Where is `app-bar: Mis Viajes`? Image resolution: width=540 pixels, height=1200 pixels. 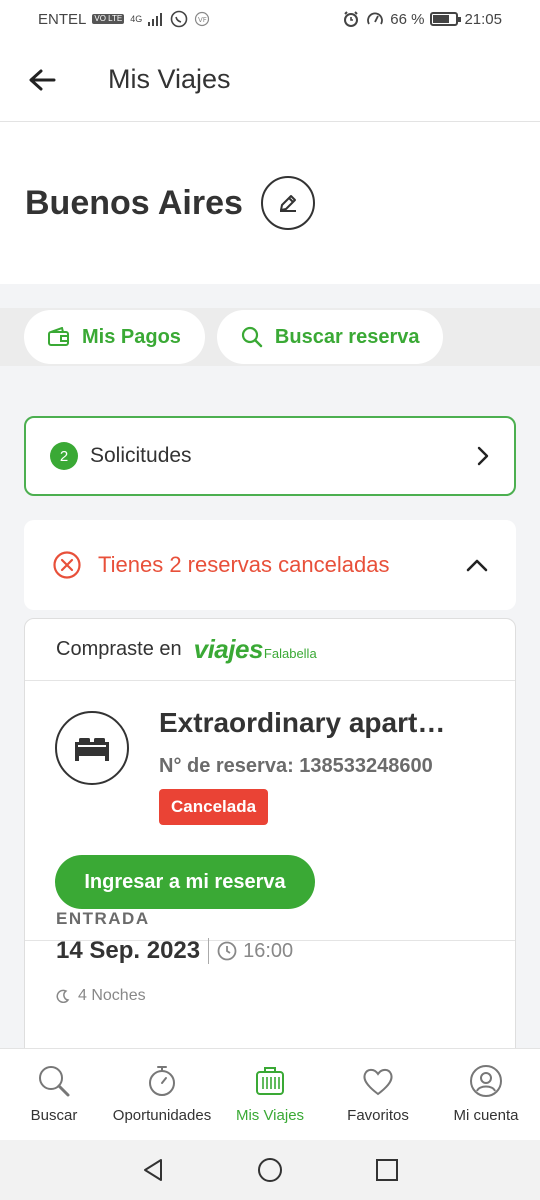 app-bar: Mis Viajes is located at coordinates (270, 80).